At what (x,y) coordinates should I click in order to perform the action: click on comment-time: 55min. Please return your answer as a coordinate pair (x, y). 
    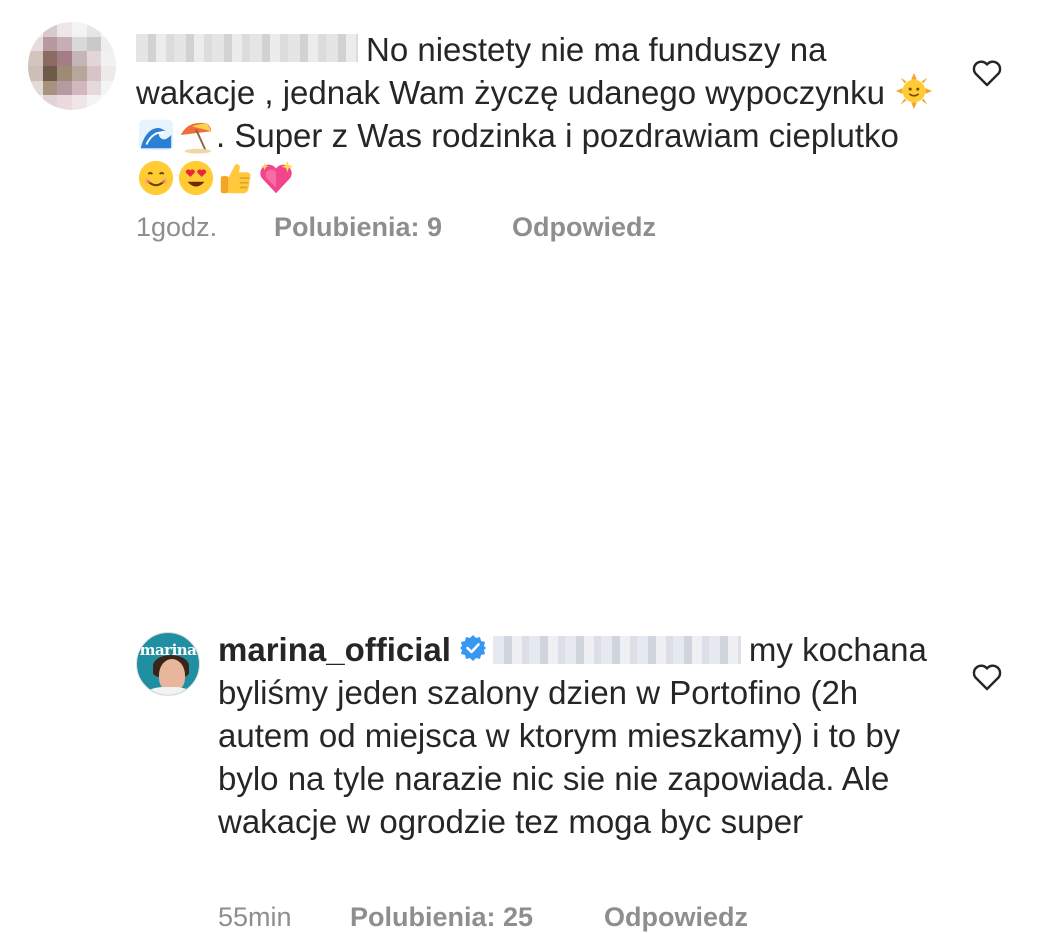
    Looking at the image, I should click on (255, 917).